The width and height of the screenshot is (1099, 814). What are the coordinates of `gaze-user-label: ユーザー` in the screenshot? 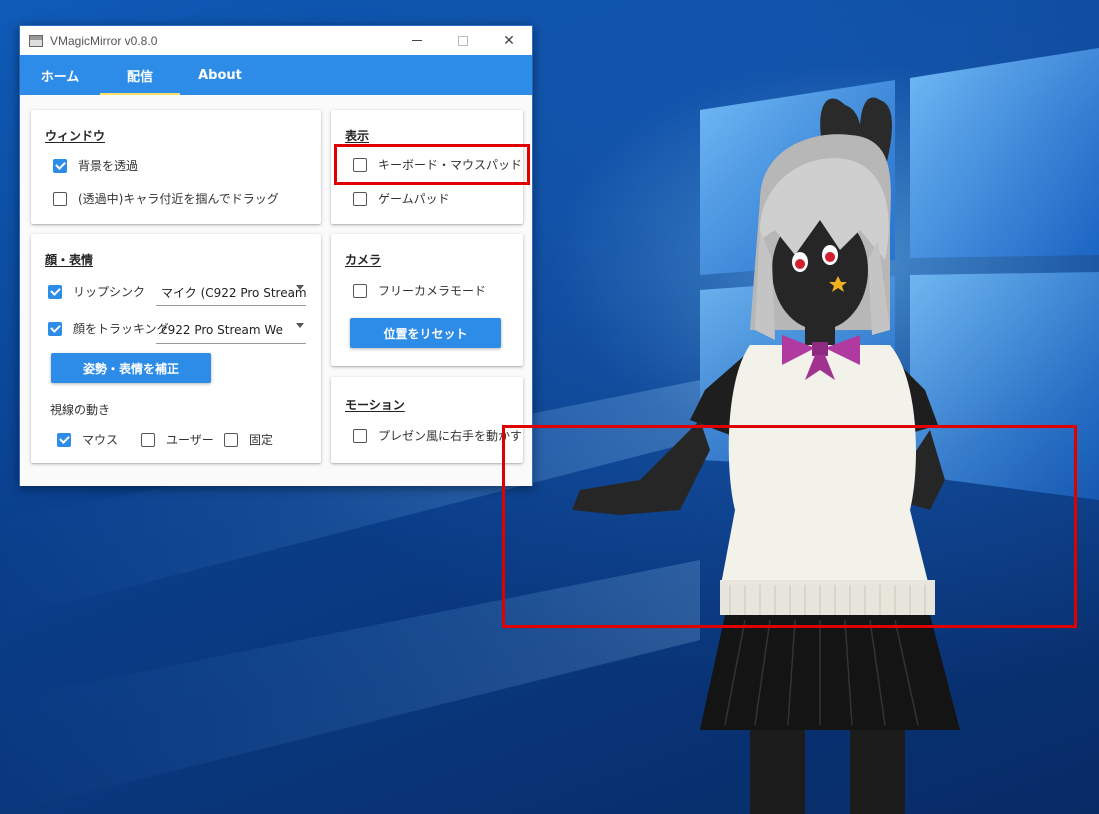 It's located at (190, 440).